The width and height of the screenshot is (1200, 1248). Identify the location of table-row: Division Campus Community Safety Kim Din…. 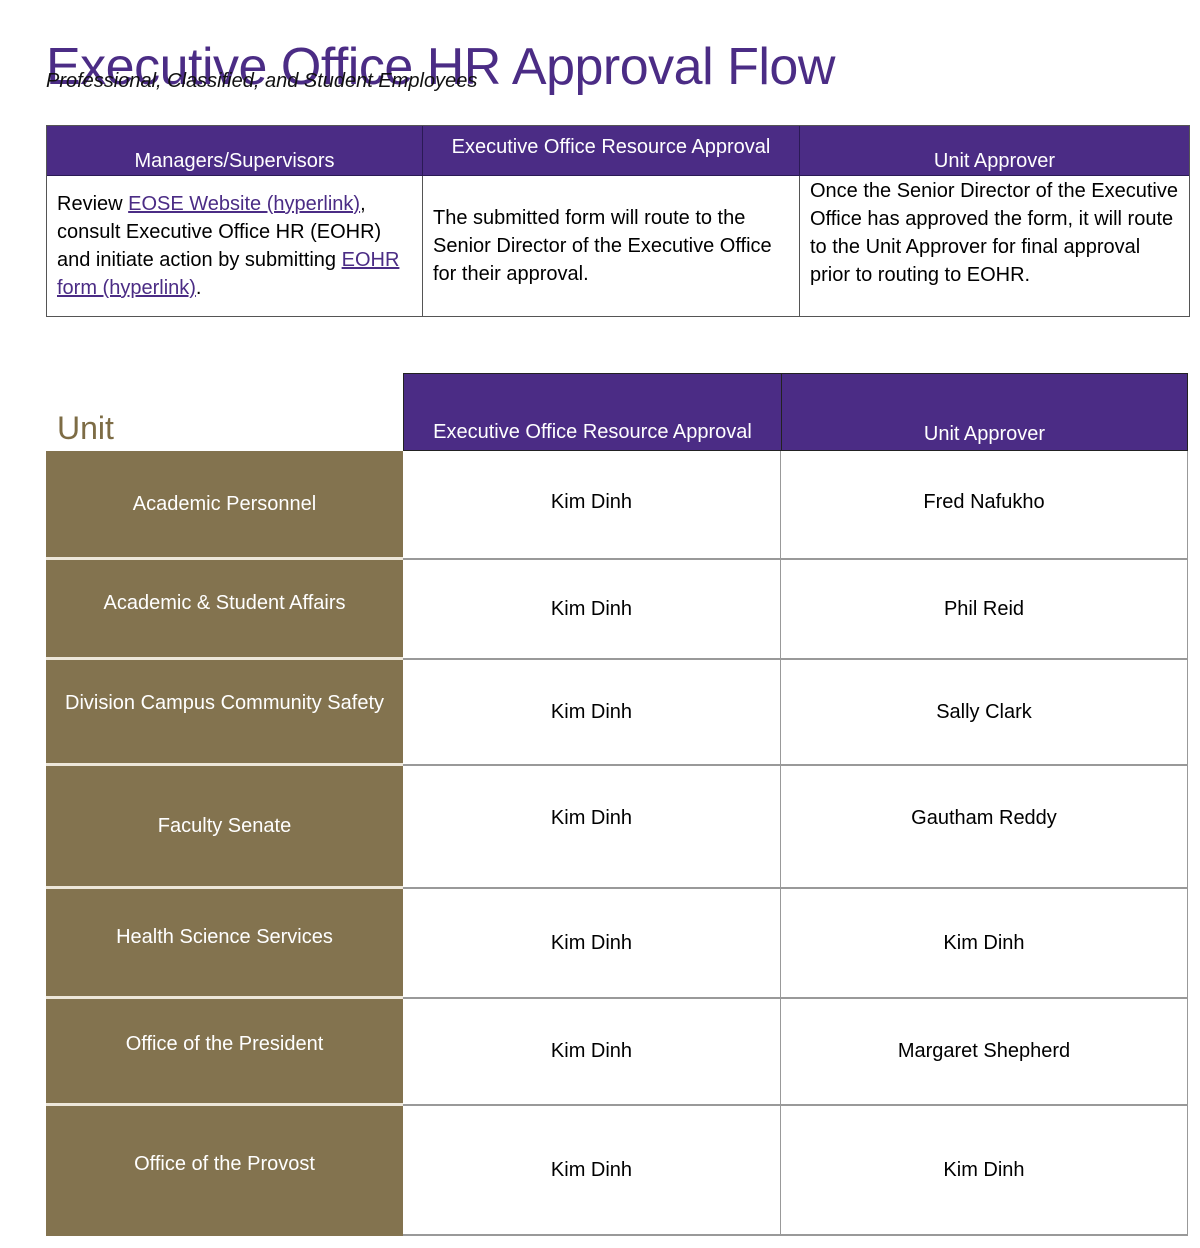
(617, 713).